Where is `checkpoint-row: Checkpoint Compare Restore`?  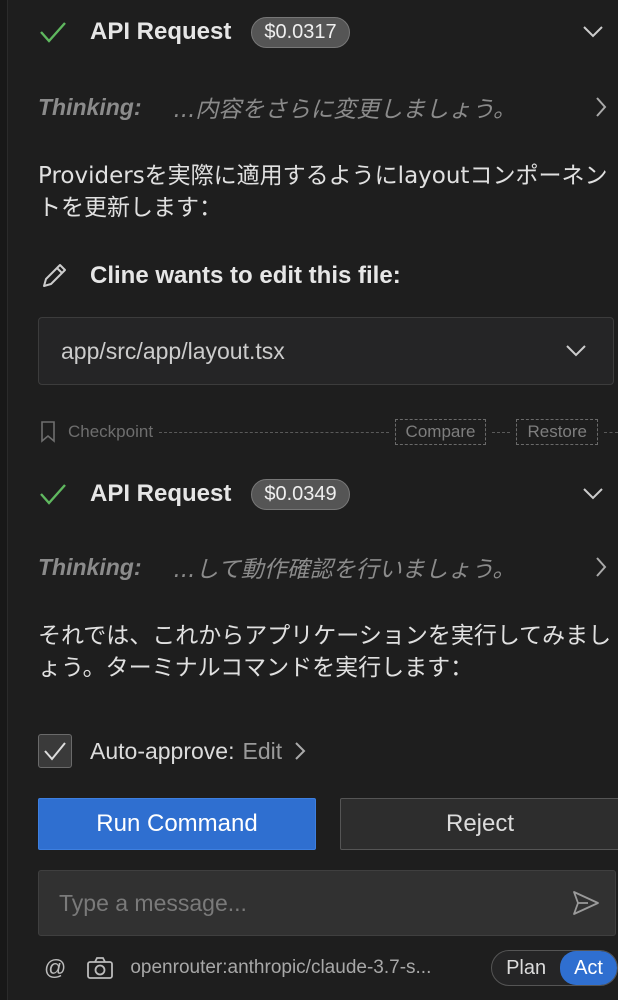
checkpoint-row: Checkpoint Compare Restore is located at coordinates (328, 432).